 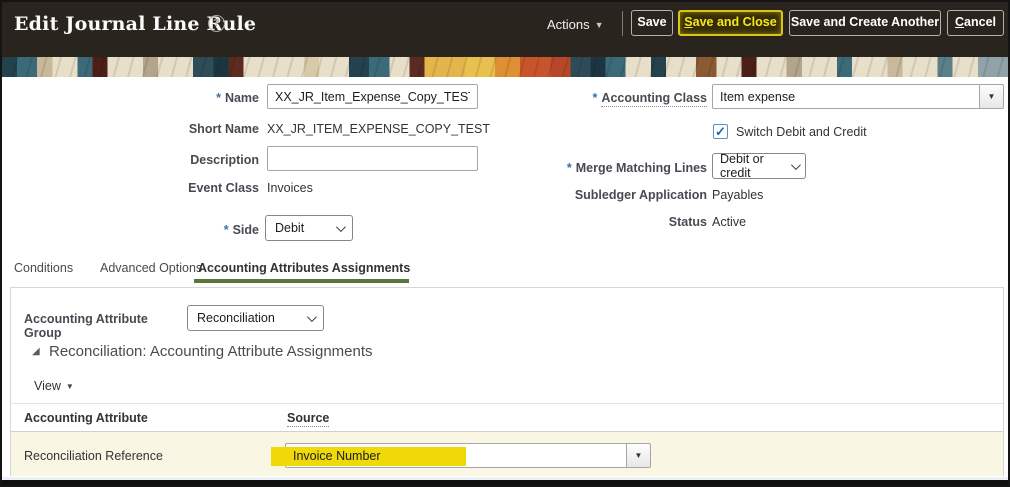 I want to click on switch-debit-credit-label: Switch Debit and Credit, so click(x=801, y=132).